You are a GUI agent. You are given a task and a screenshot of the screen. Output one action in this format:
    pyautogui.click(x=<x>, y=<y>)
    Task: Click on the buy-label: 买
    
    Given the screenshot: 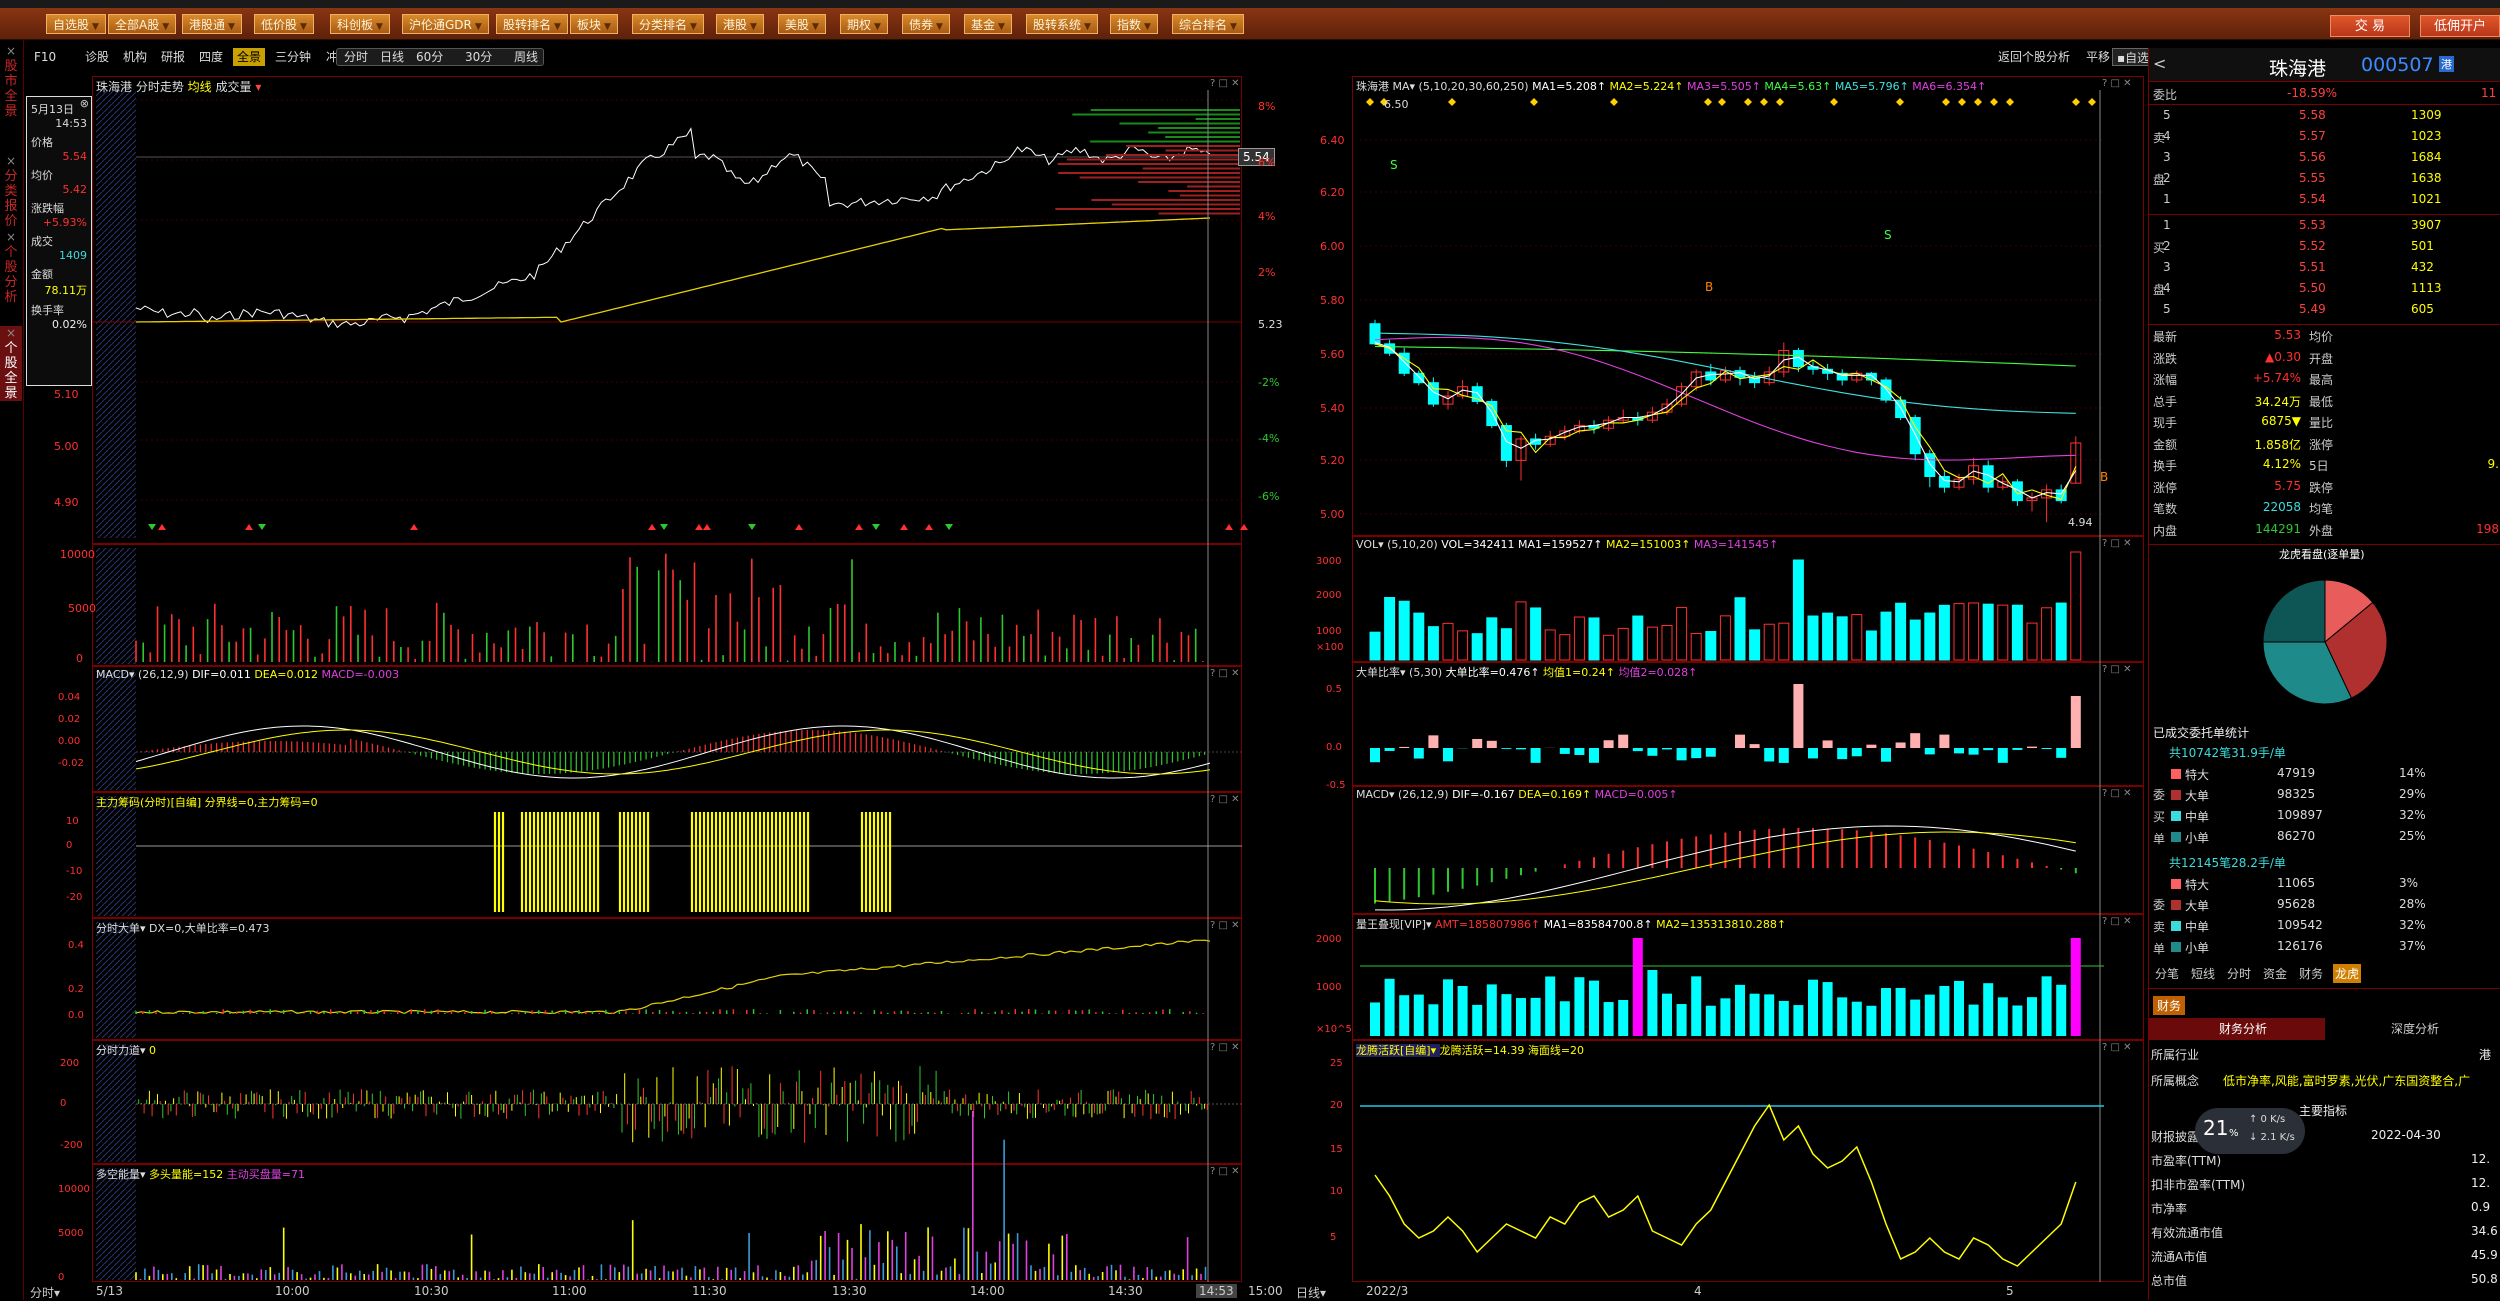 What is the action you would take?
    pyautogui.click(x=2159, y=247)
    